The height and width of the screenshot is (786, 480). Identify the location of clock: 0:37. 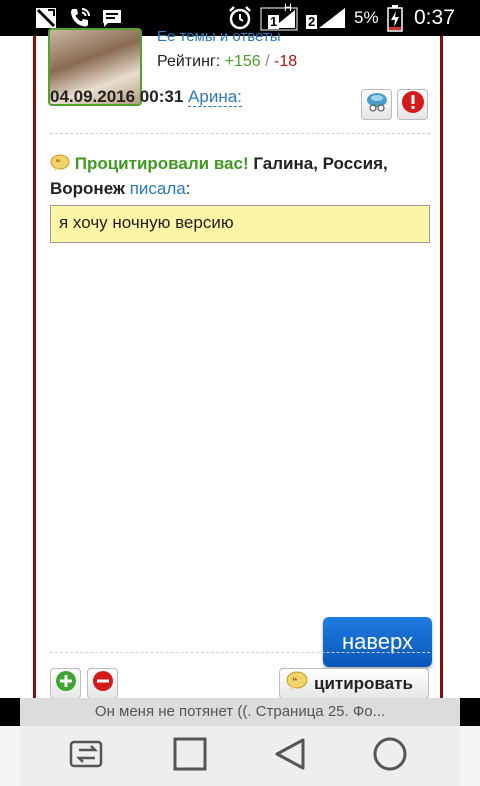
(434, 17).